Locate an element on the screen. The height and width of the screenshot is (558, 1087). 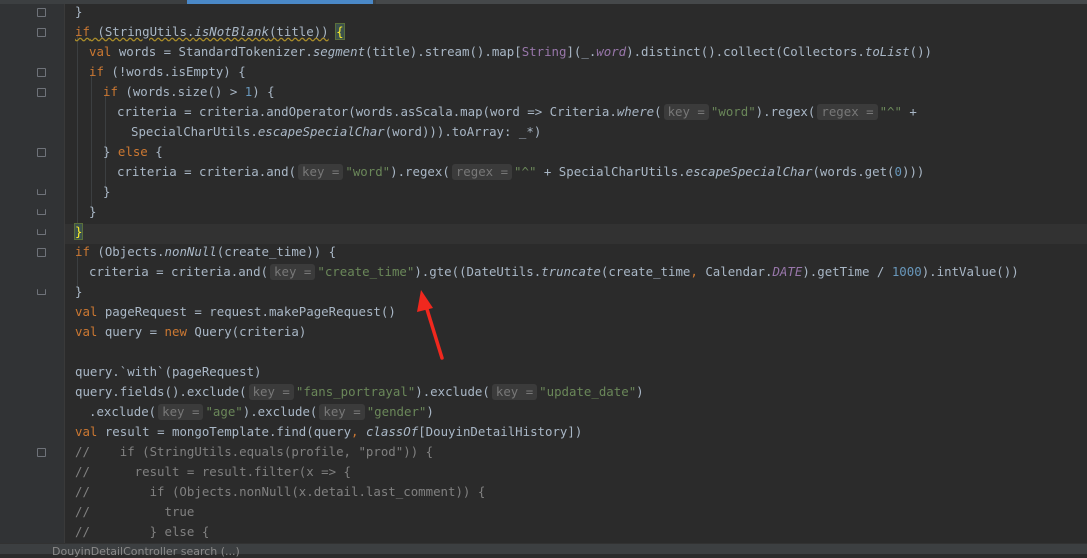
red-arrow-annotation is located at coordinates (430, 325).